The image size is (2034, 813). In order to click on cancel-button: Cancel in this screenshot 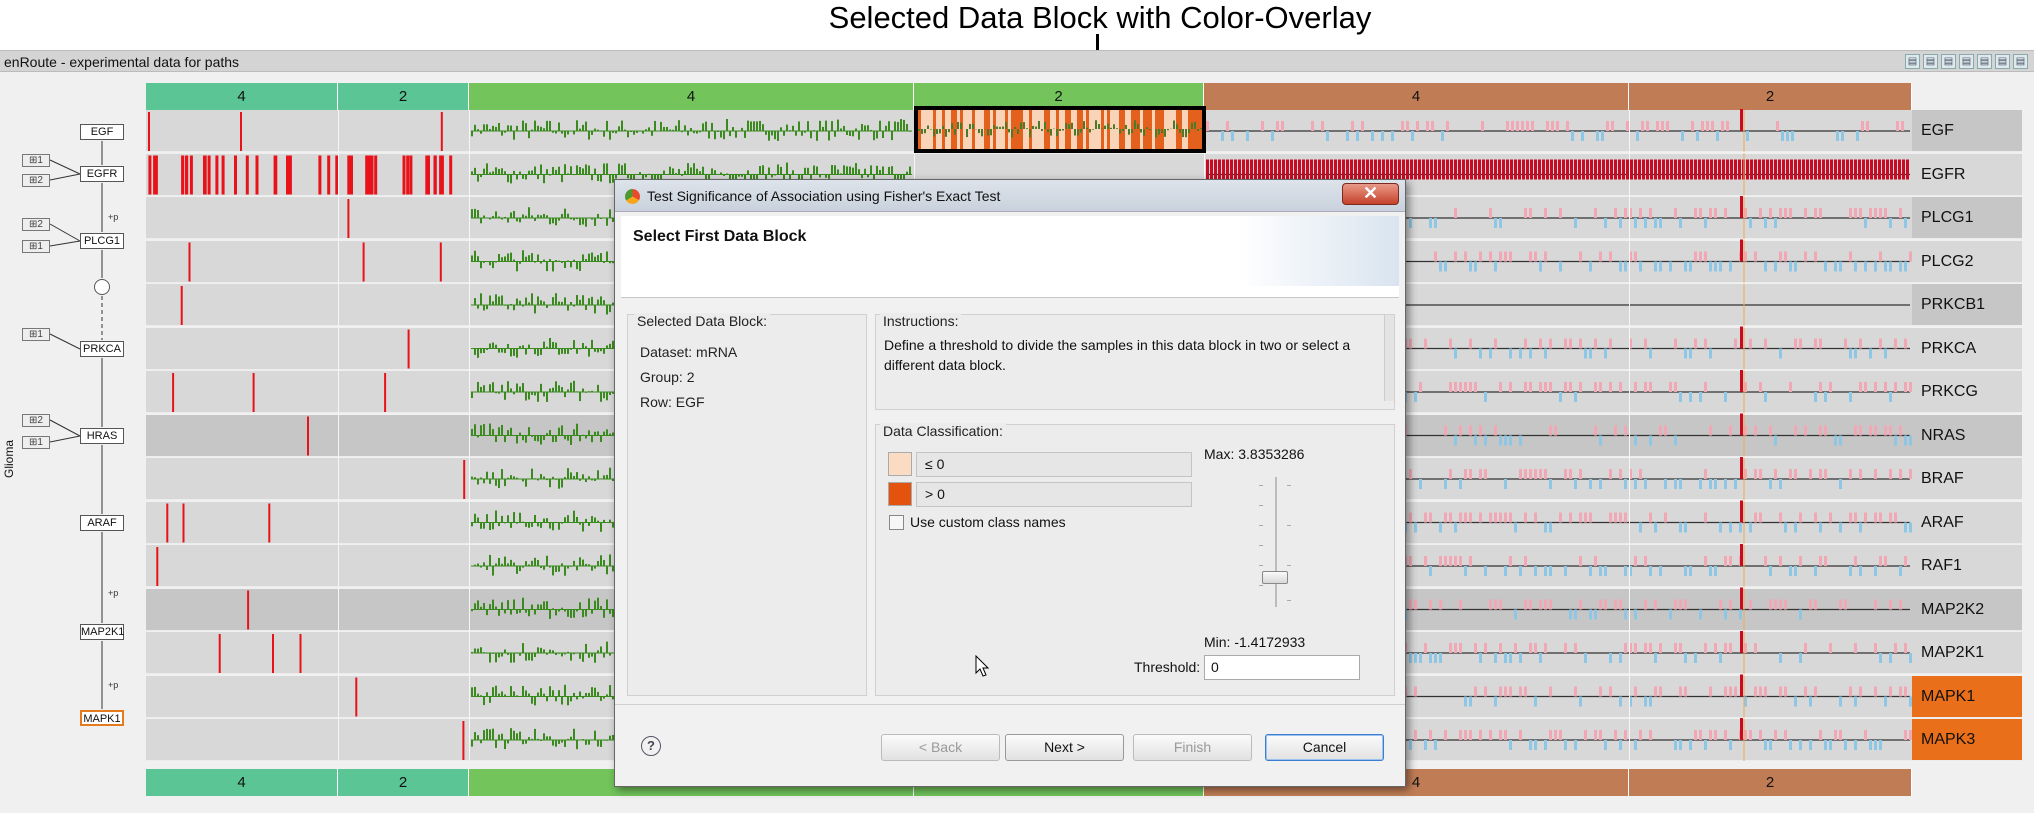, I will do `click(1324, 747)`.